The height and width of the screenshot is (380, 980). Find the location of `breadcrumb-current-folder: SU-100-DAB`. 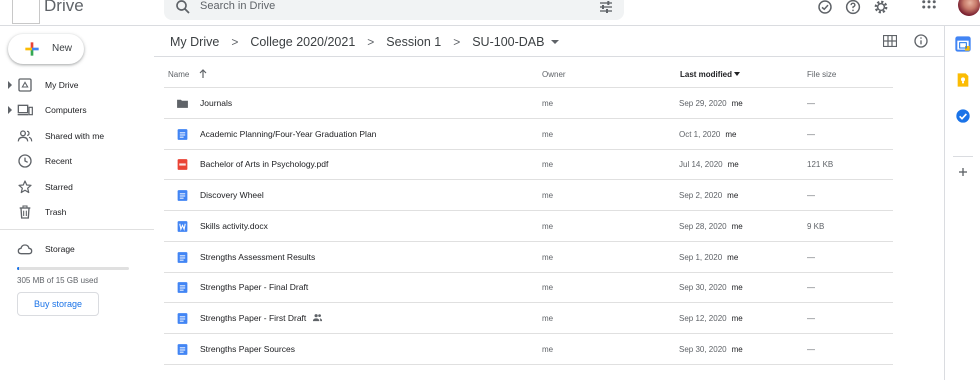

breadcrumb-current-folder: SU-100-DAB is located at coordinates (508, 42).